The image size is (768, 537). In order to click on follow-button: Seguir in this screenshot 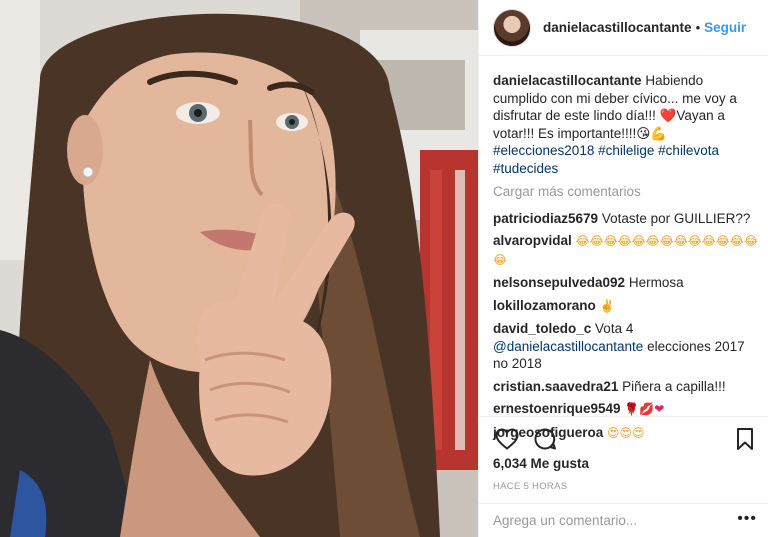, I will do `click(725, 27)`.